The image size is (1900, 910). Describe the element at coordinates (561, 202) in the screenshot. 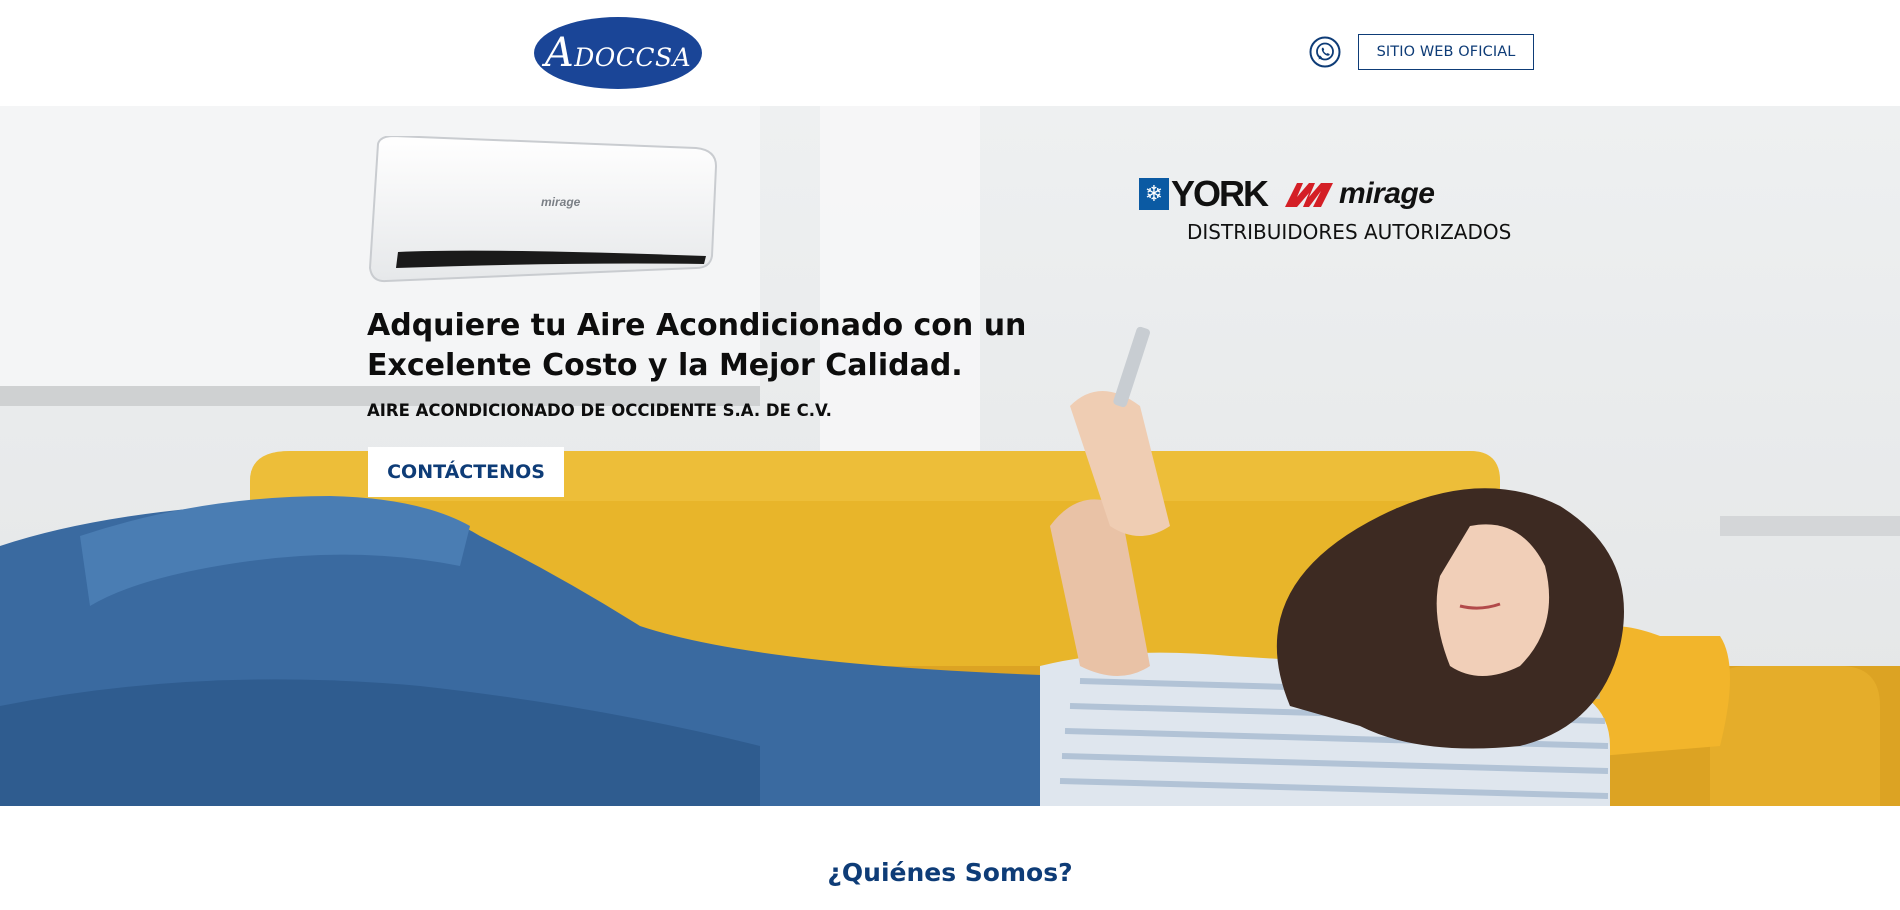

I see `ac-unit-brand: mirage` at that location.